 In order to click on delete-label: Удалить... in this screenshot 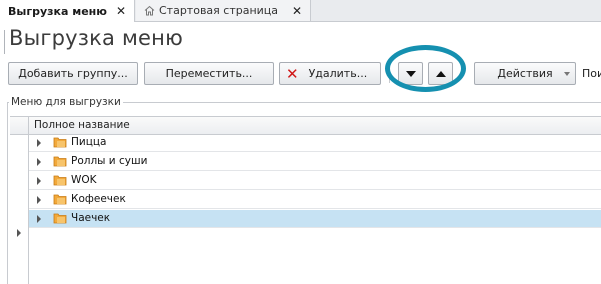, I will do `click(338, 73)`.